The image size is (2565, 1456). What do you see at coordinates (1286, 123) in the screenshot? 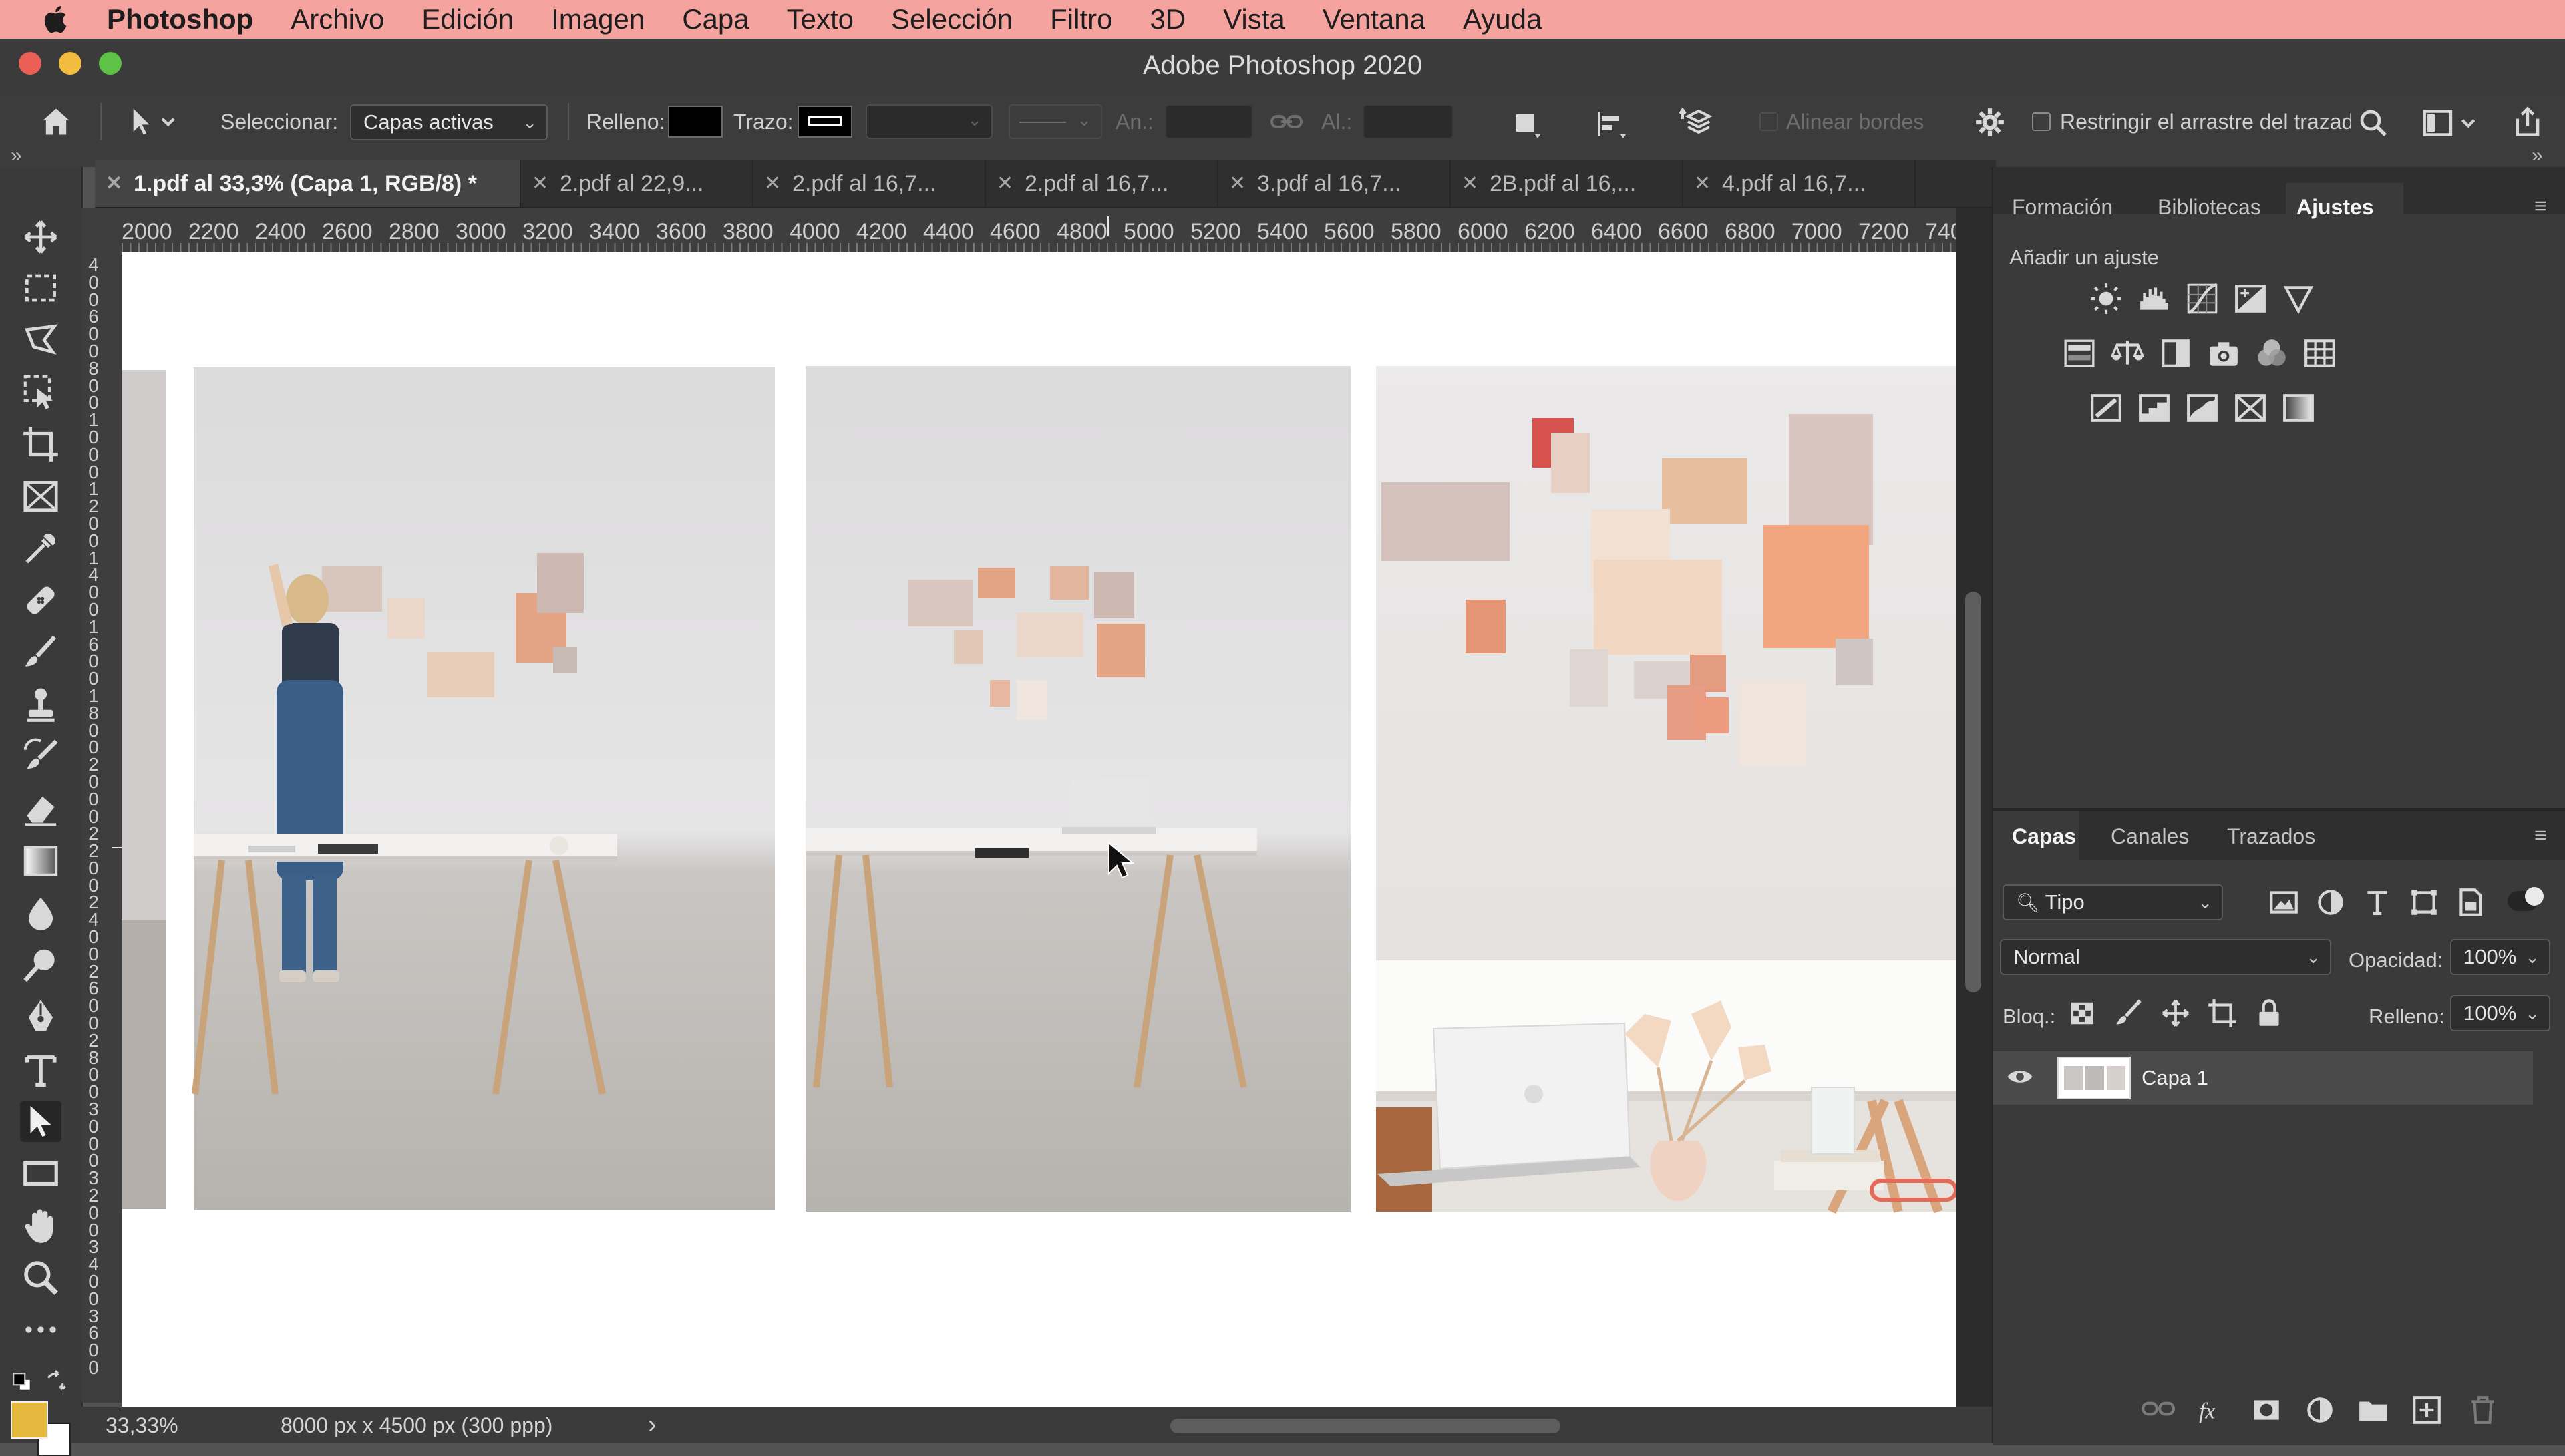
I see `link-dimensions-button` at bounding box center [1286, 123].